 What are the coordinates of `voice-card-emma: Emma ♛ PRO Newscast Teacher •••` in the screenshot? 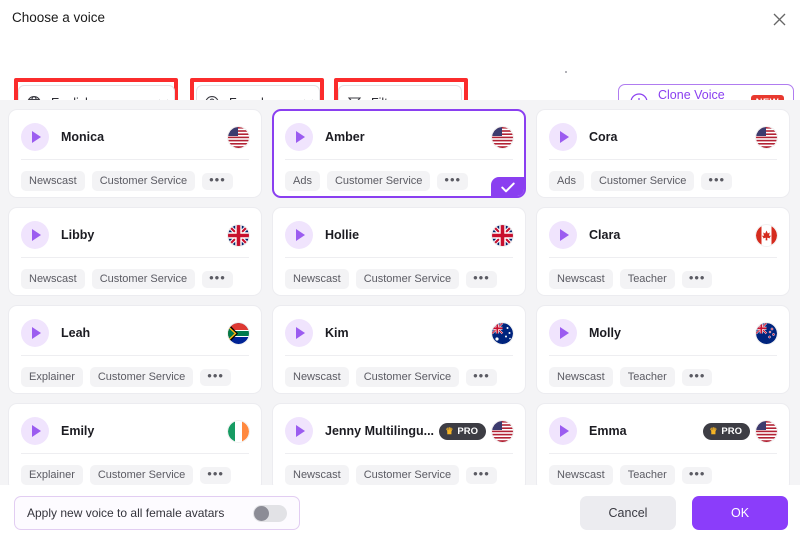 It's located at (663, 444).